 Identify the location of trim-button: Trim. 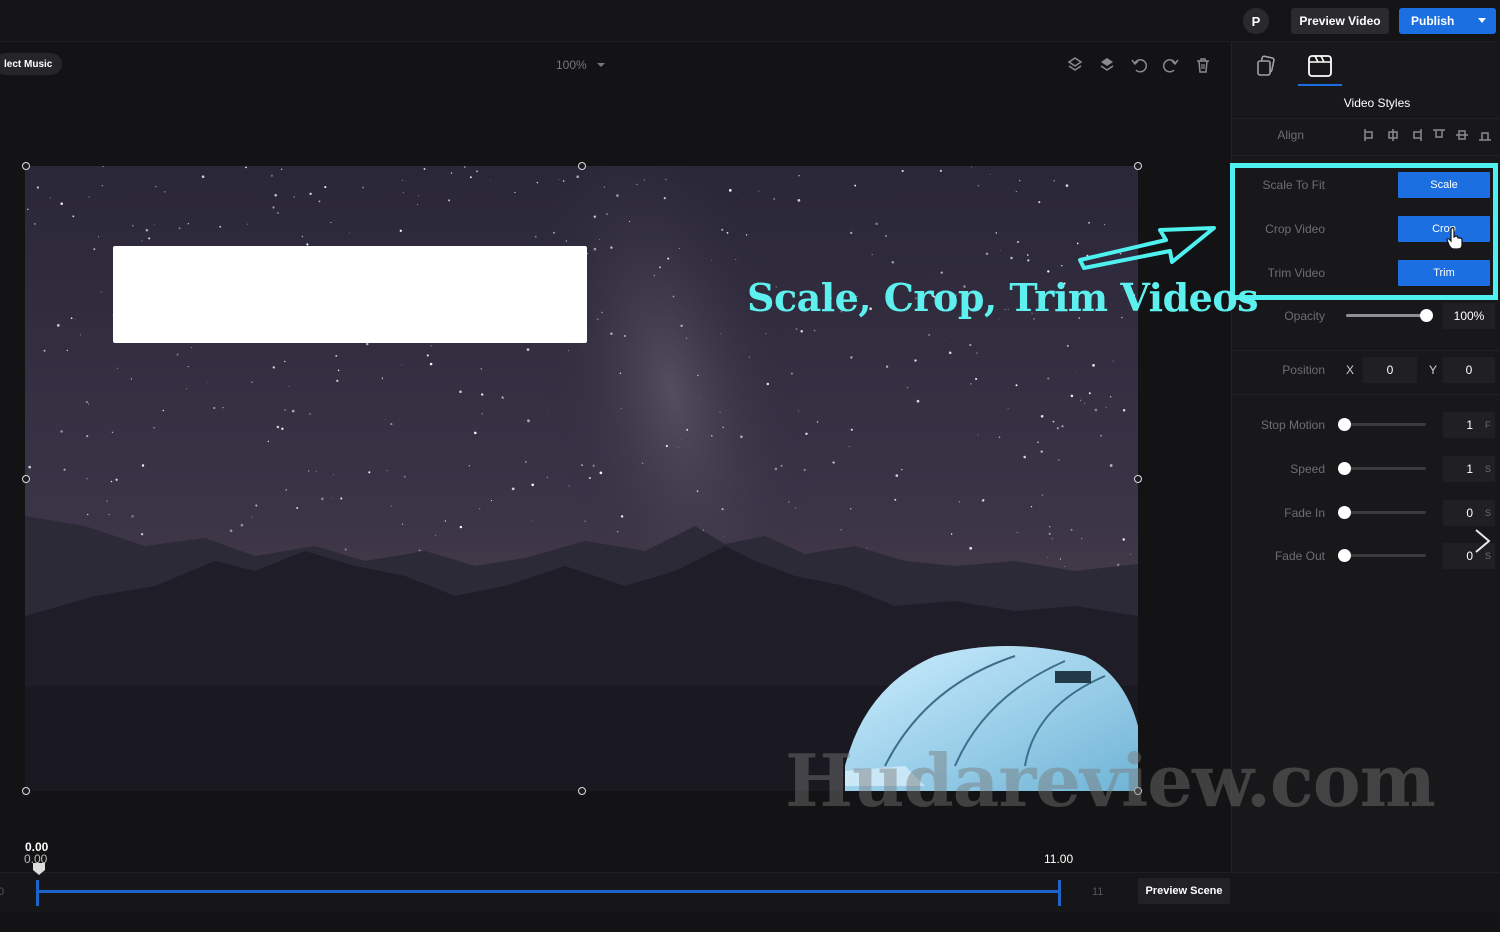
(1444, 273).